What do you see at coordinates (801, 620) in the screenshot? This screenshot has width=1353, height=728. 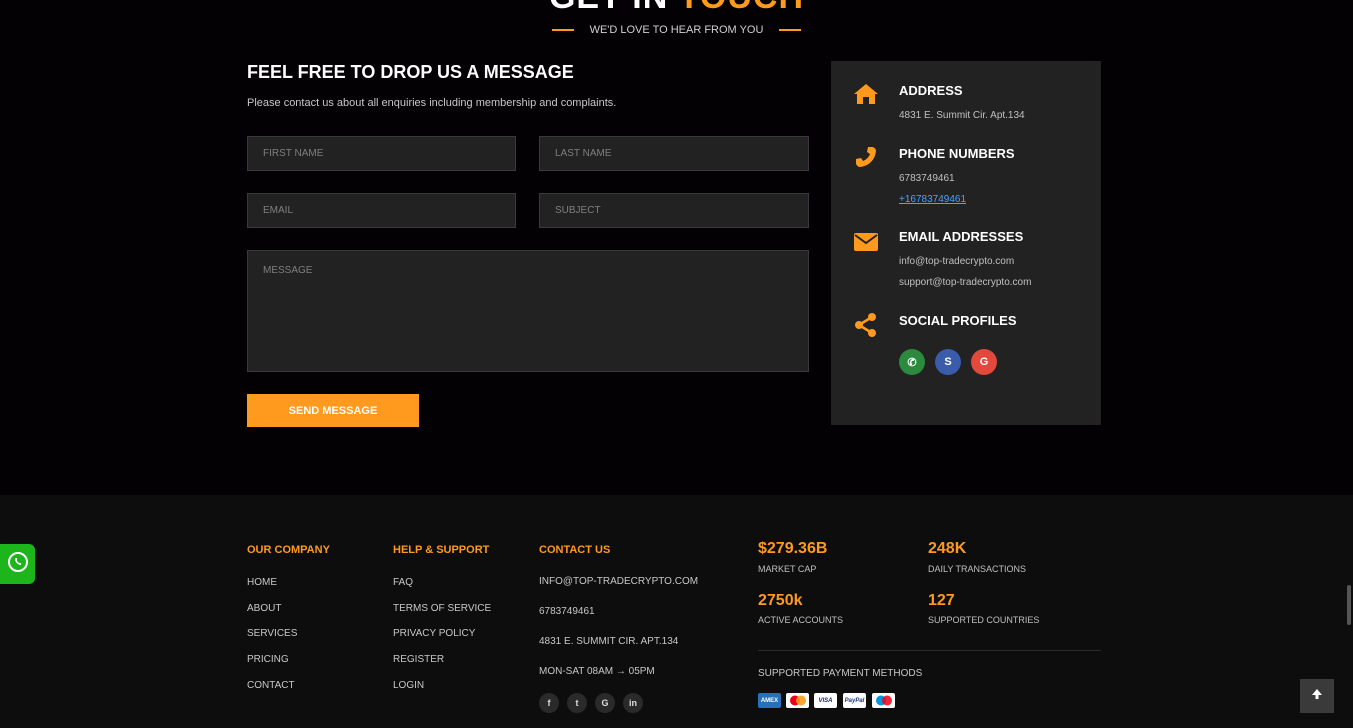 I see `stat-active-accounts-label: ACTIVE ACCOUNTS` at bounding box center [801, 620].